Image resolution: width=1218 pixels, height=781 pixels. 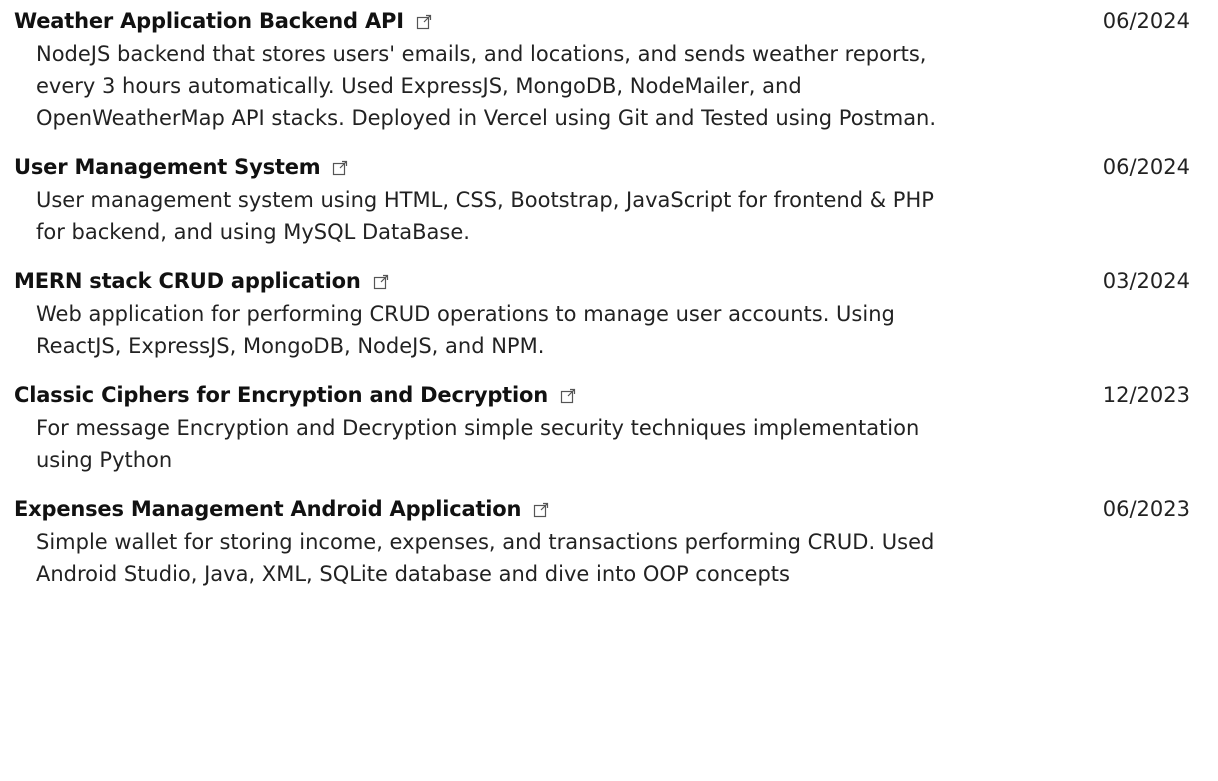 I want to click on project-title: MERN stack CRUD application, so click(x=187, y=281).